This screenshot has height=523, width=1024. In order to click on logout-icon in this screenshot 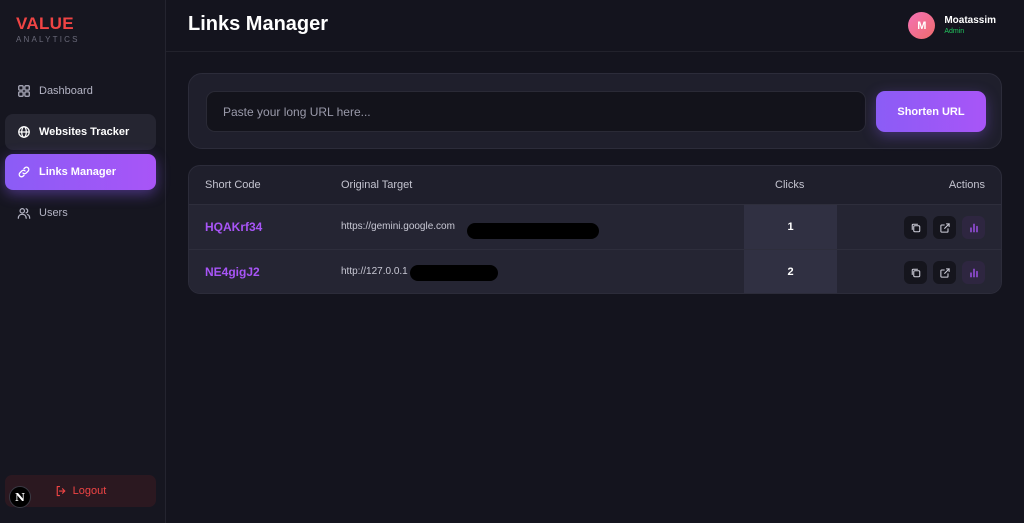, I will do `click(60, 491)`.